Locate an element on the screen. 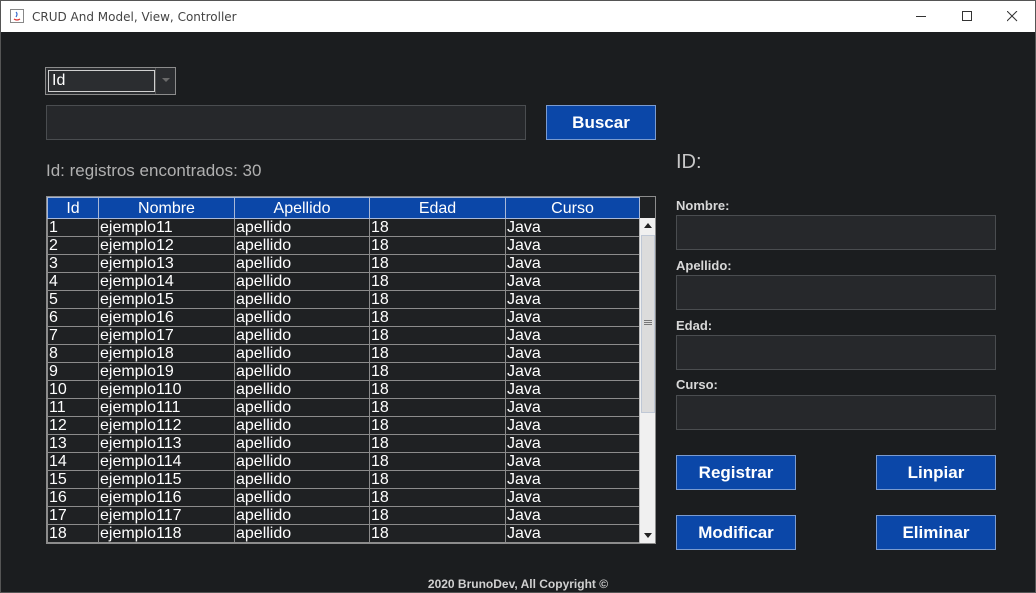 The height and width of the screenshot is (593, 1036). table-row: 17 ejemplo117 apellido 18 Java is located at coordinates (343, 515).